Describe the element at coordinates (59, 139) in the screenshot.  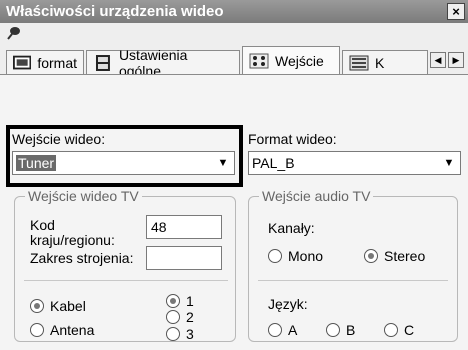
I see `video-input-label: Wejście wideo:` at that location.